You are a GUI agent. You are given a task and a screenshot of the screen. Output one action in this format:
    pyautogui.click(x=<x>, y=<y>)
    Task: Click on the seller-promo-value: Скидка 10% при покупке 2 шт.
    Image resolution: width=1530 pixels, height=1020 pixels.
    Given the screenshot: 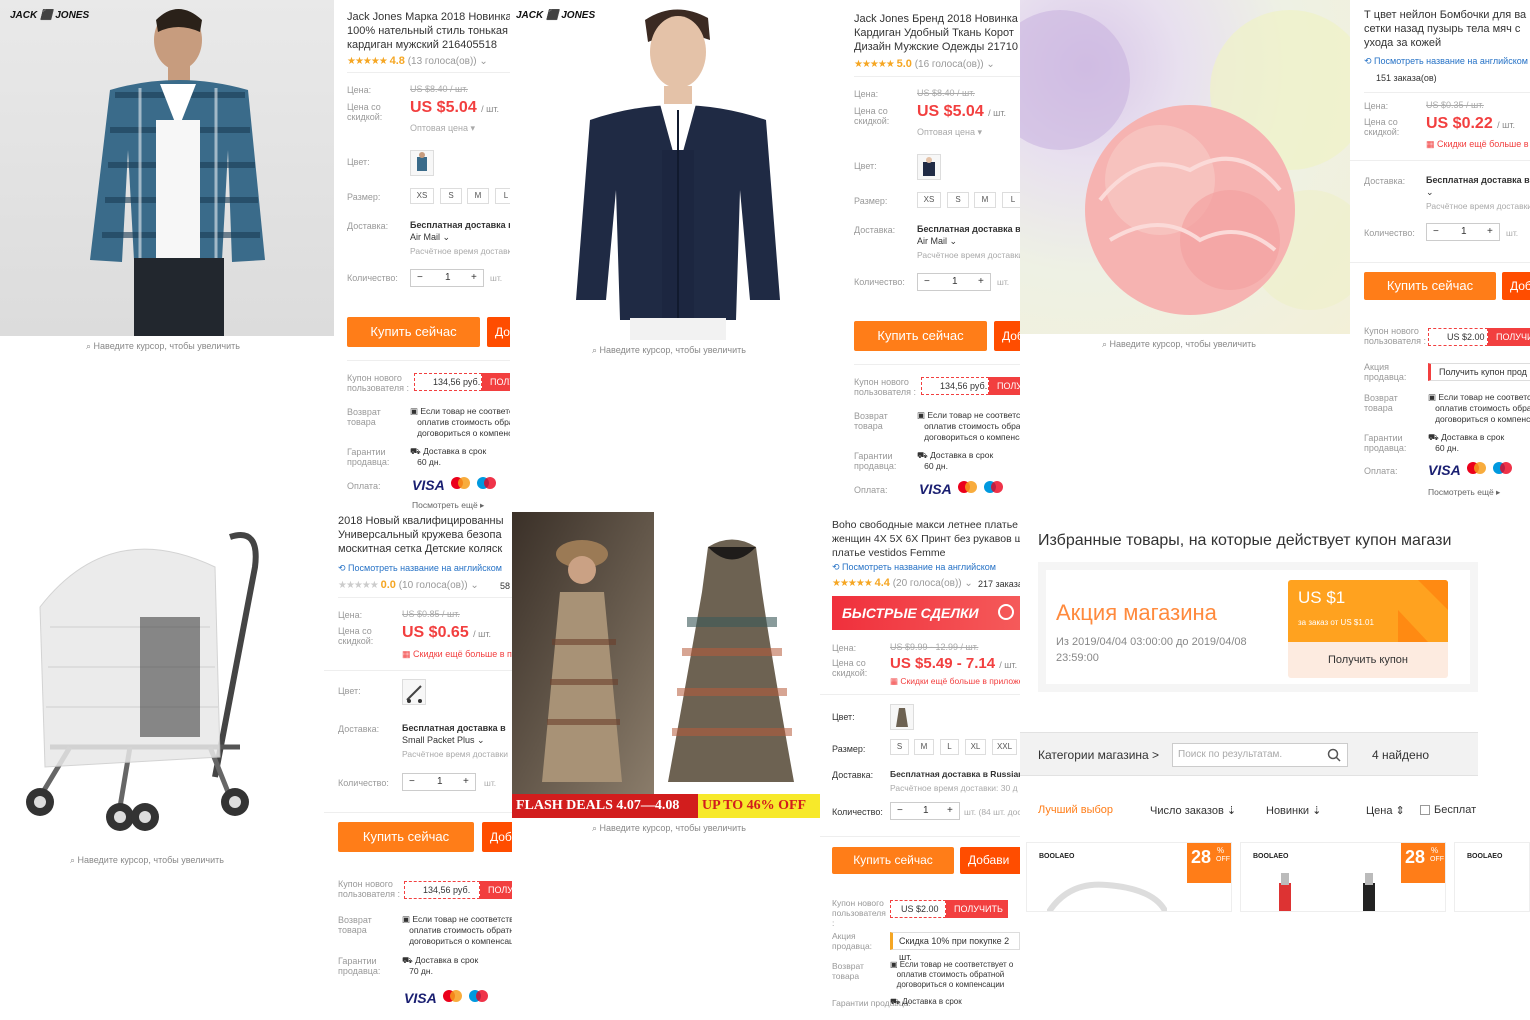 What is the action you would take?
    pyautogui.click(x=955, y=947)
    